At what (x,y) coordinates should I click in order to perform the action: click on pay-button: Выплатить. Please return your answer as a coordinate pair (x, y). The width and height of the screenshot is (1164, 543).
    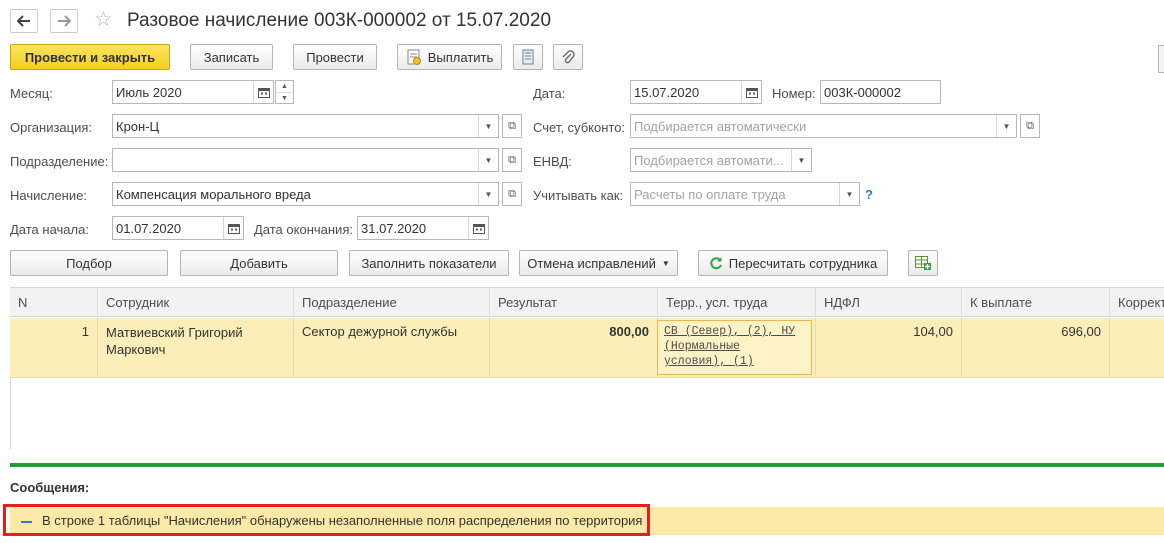
    Looking at the image, I should click on (449, 57).